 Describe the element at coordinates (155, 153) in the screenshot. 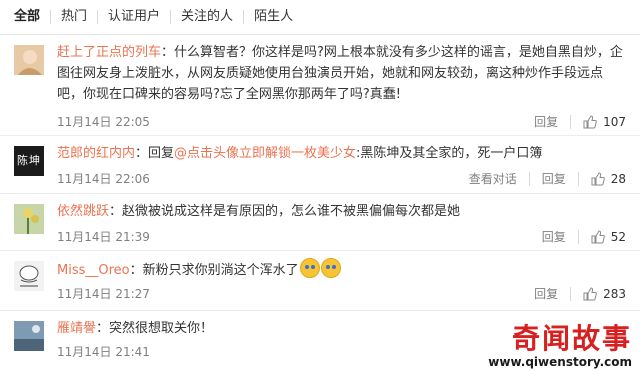

I see `reply-prefix: ：回复` at that location.